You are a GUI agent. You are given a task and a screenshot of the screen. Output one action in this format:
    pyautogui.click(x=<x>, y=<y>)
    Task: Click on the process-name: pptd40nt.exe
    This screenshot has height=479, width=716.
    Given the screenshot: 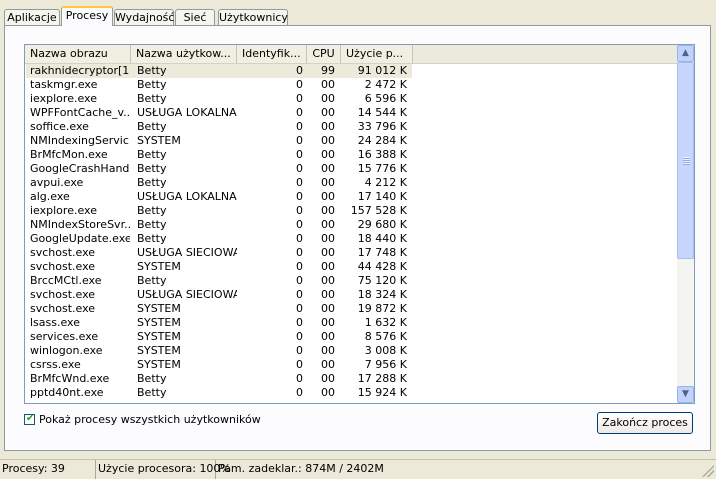 What is the action you would take?
    pyautogui.click(x=67, y=392)
    